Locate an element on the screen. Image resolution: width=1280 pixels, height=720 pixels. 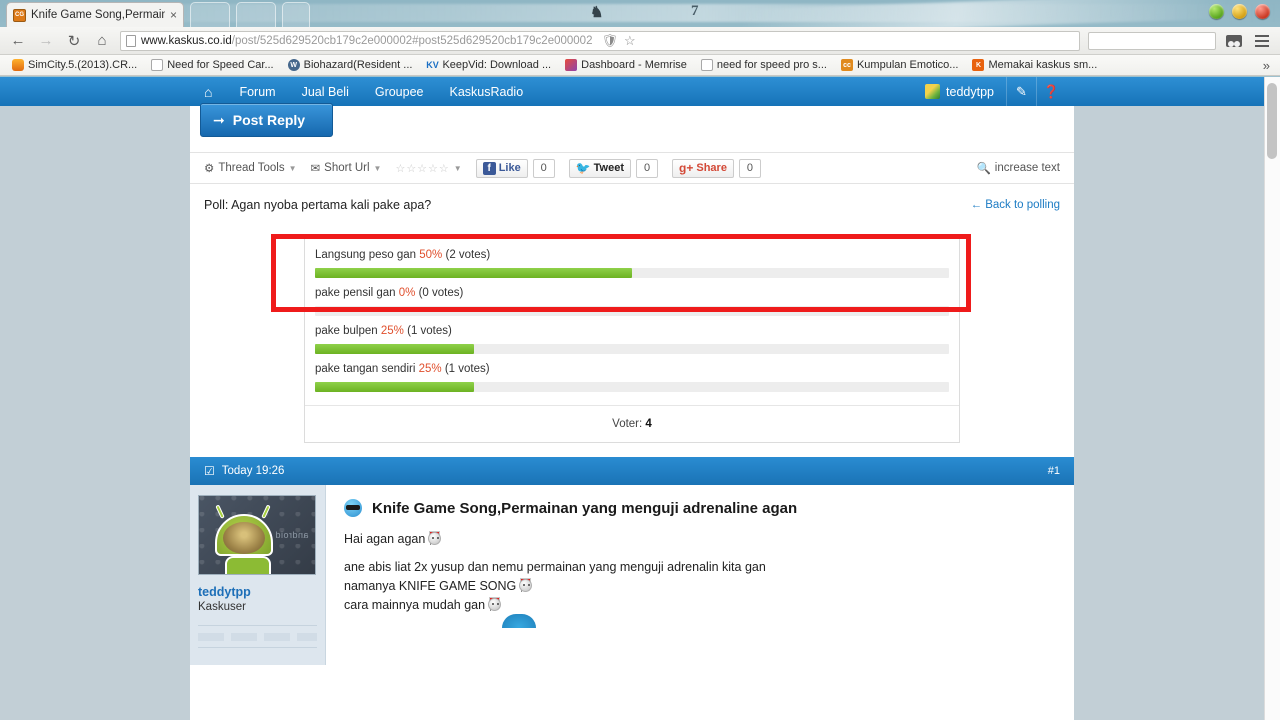
thread-rating: ☆☆☆☆☆ ▼ is located at coordinates (428, 168).